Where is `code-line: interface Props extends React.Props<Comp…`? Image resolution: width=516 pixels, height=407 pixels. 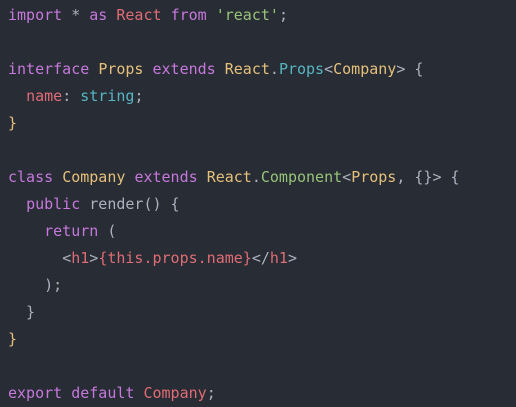
code-line: interface Props extends React.Props<Comp… is located at coordinates (262, 69).